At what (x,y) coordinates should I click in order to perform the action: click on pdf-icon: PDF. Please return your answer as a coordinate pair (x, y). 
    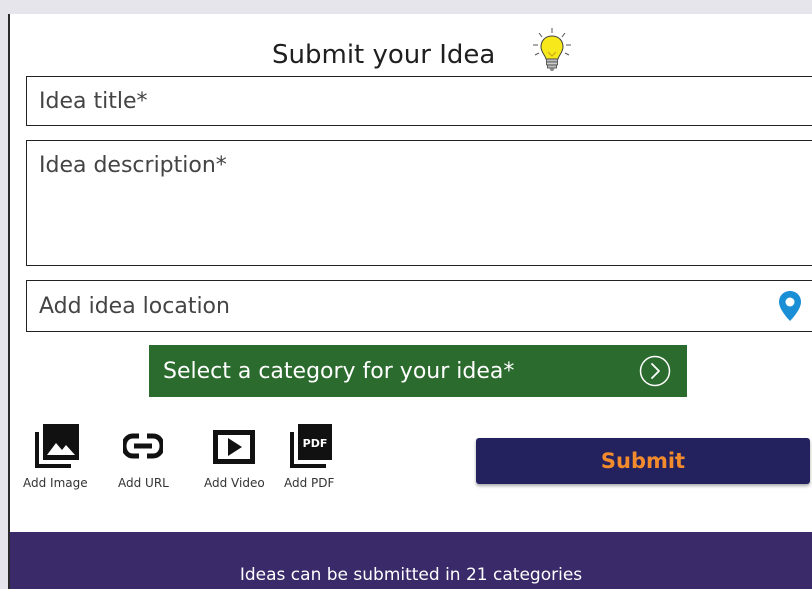
    Looking at the image, I should click on (311, 446).